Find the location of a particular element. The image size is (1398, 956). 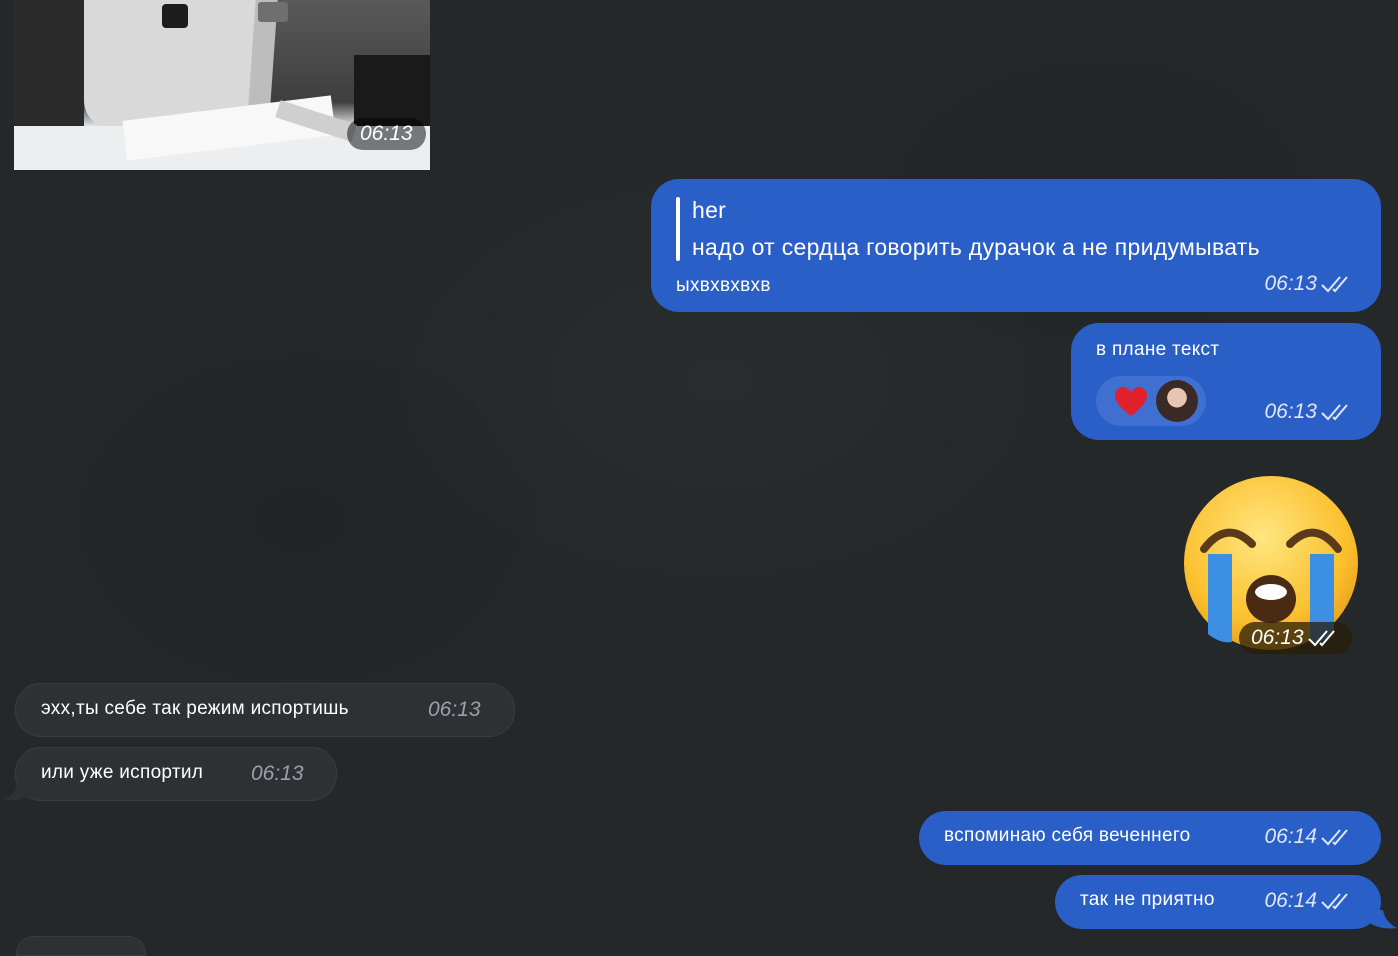

reply-quote-bar is located at coordinates (678, 229).